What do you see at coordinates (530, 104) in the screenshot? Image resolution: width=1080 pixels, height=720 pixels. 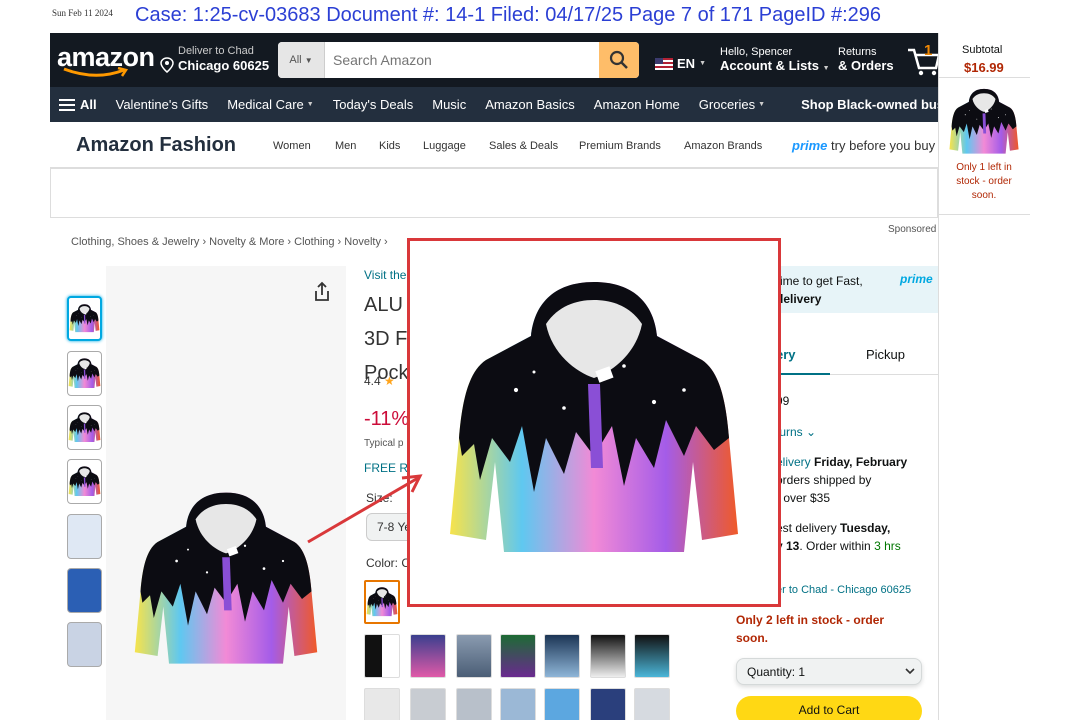 I see `subnav-amazon-basics: Amazon Basics` at bounding box center [530, 104].